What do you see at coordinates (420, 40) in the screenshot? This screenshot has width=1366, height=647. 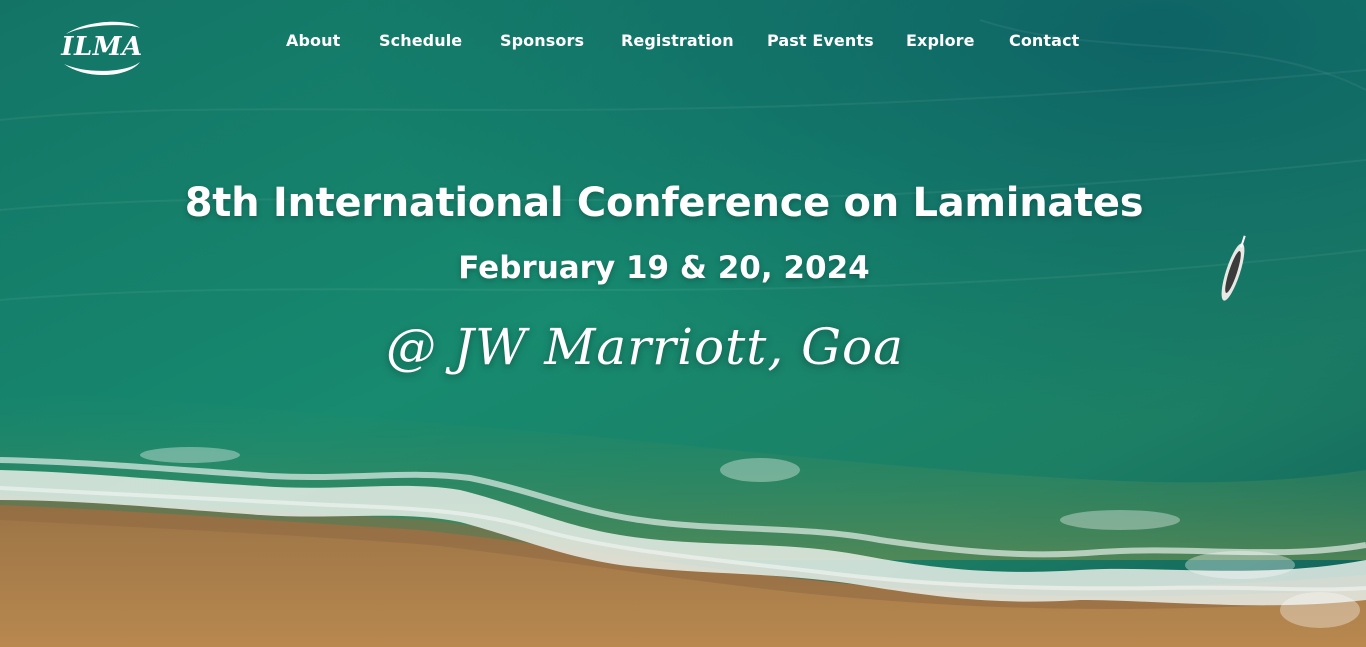 I see `nav-schedule: Schedule` at bounding box center [420, 40].